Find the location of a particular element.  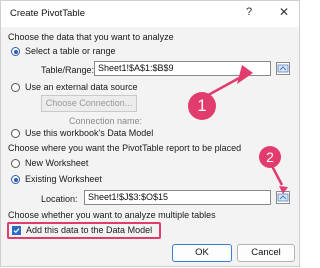

annotation-badge-2: 2 is located at coordinates (270, 157).